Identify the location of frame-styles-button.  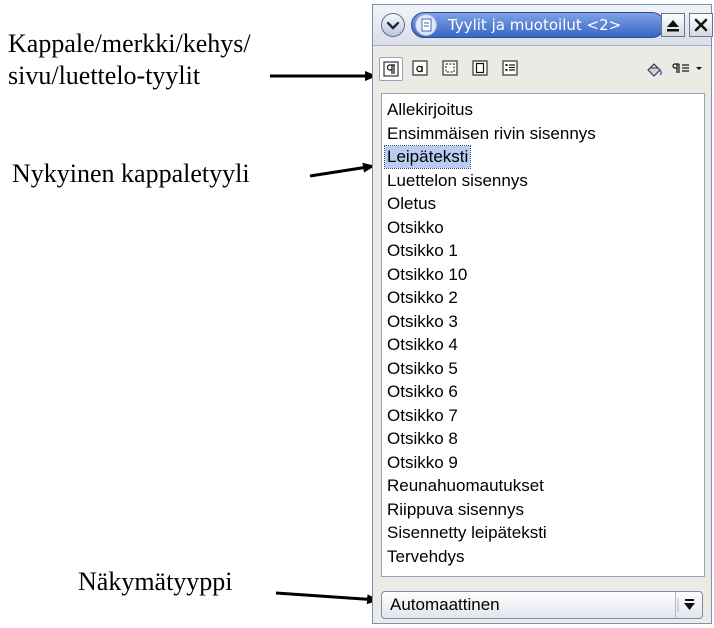
(451, 69).